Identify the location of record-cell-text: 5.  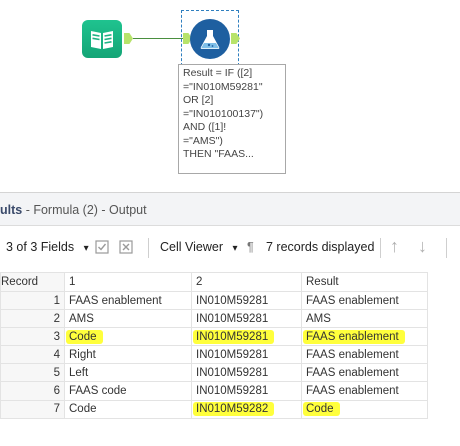
(56, 372).